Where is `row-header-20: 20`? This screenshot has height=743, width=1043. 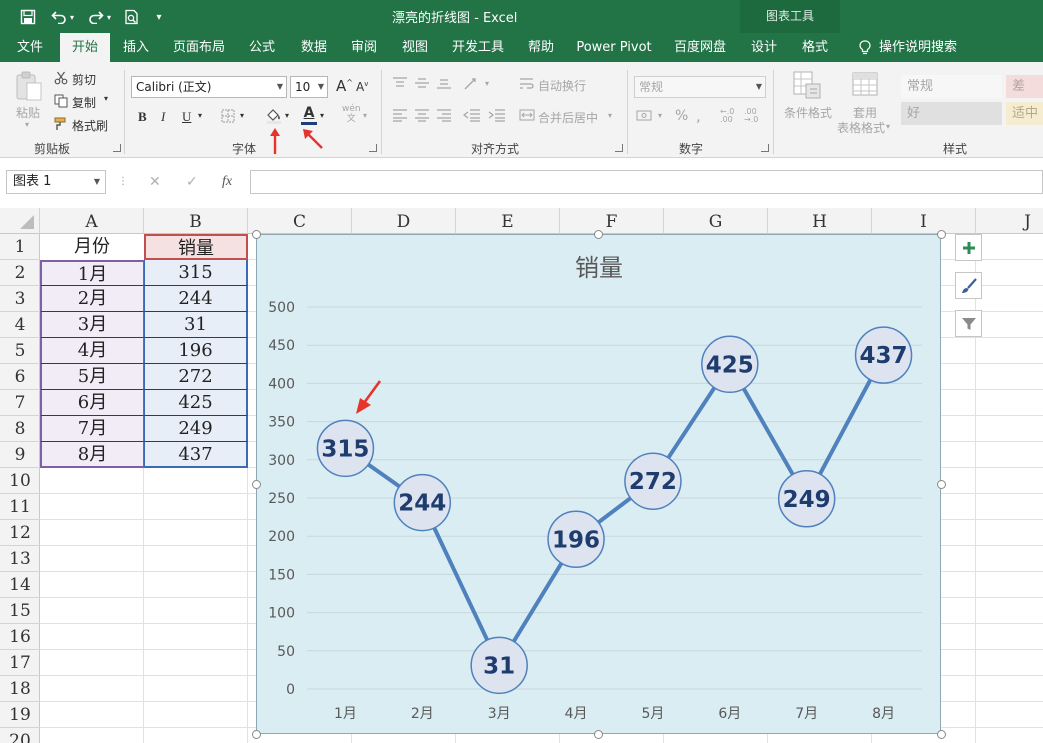
row-header-20: 20 is located at coordinates (20, 735).